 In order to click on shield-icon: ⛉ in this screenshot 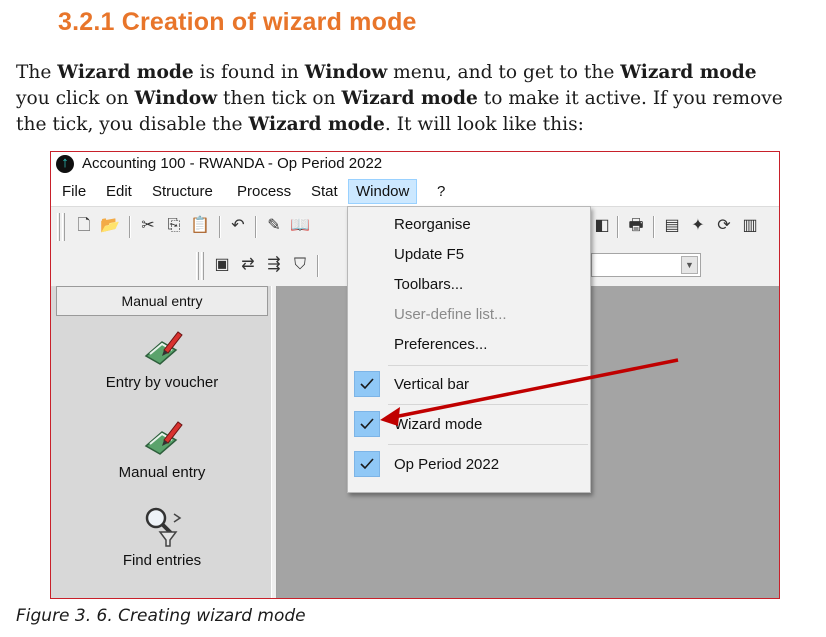, I will do `click(300, 265)`.